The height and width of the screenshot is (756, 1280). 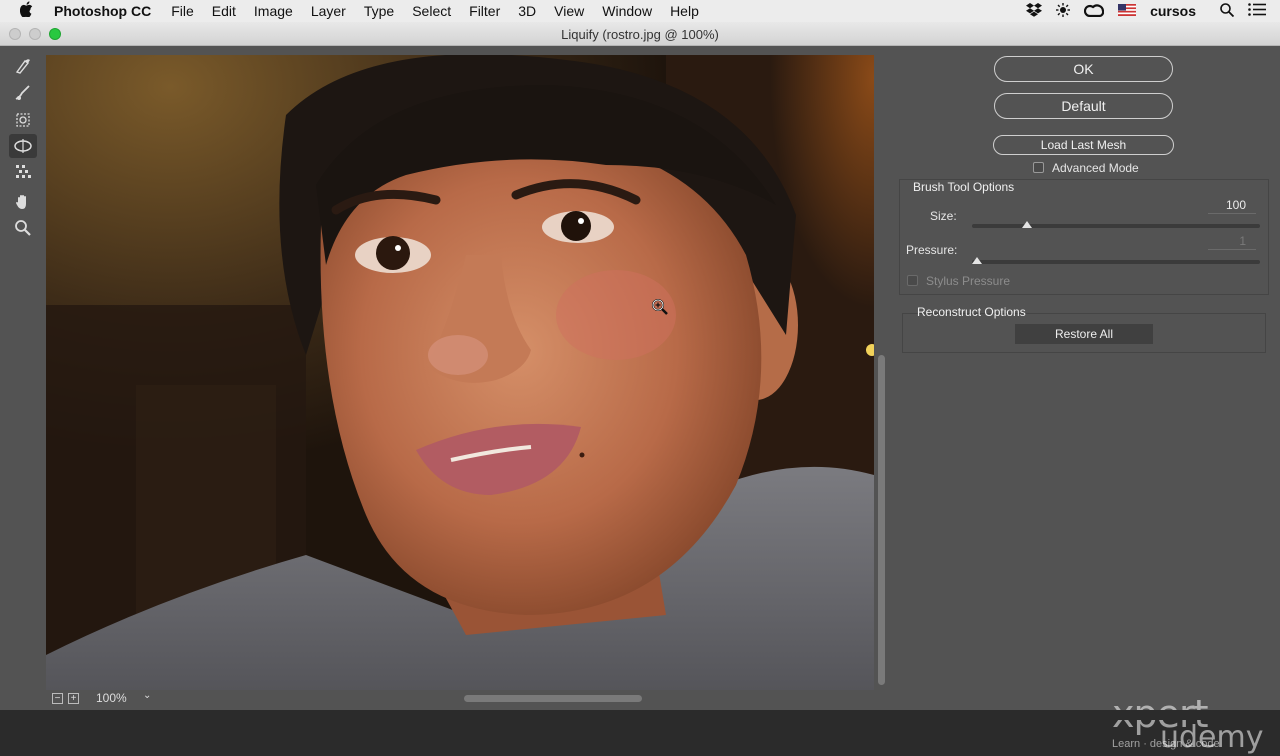 What do you see at coordinates (1116, 226) in the screenshot?
I see `size-slider-track` at bounding box center [1116, 226].